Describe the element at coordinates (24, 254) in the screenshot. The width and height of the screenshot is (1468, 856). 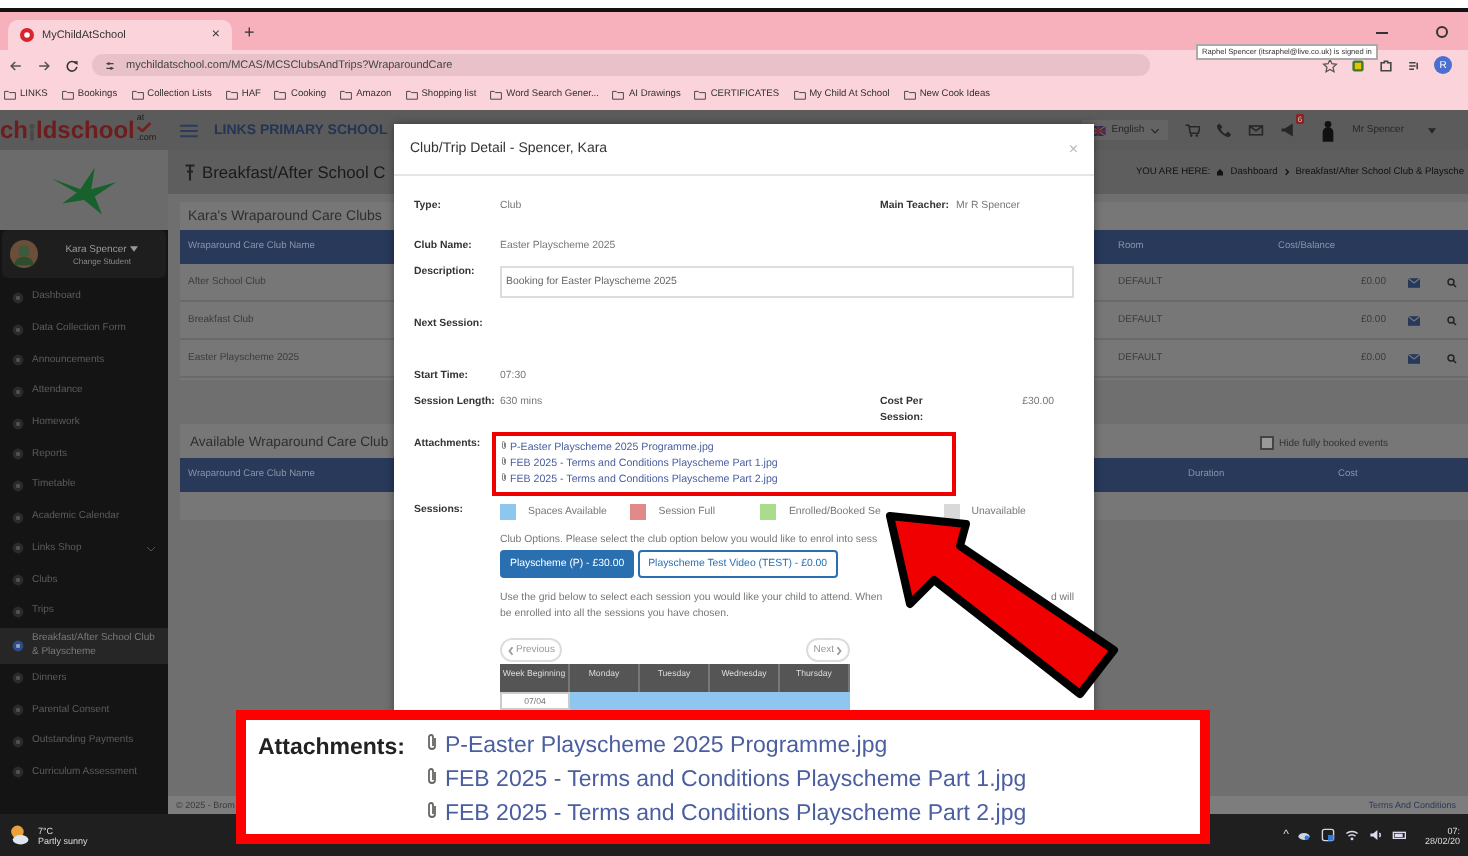
I see `avatar-icon` at that location.